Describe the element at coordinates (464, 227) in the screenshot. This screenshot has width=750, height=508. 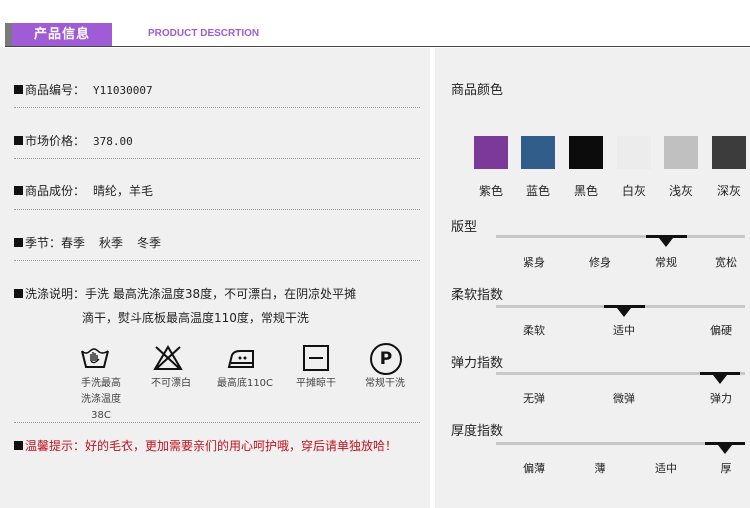
I see `fit-scale-title: 版型` at that location.